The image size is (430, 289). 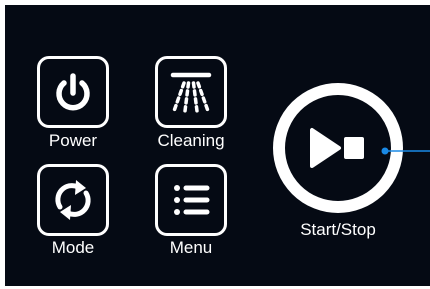 I want to click on cycle-arrows-icon, so click(x=73, y=200).